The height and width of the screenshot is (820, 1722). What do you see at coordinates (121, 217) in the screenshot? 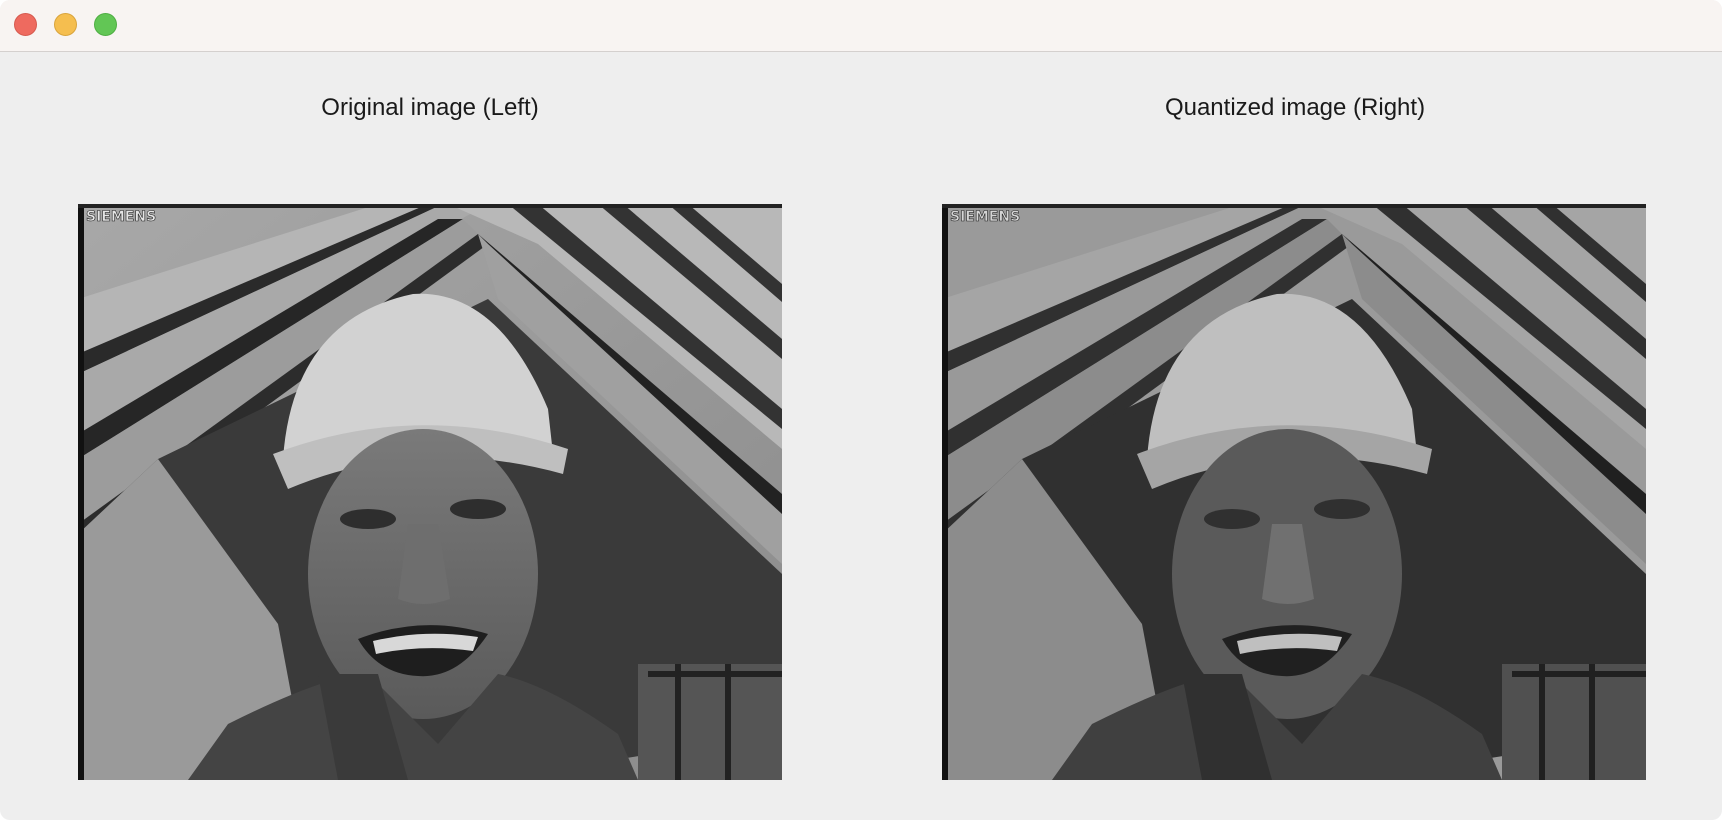
I see `siemens-watermark-left: SIEMENS` at bounding box center [121, 217].